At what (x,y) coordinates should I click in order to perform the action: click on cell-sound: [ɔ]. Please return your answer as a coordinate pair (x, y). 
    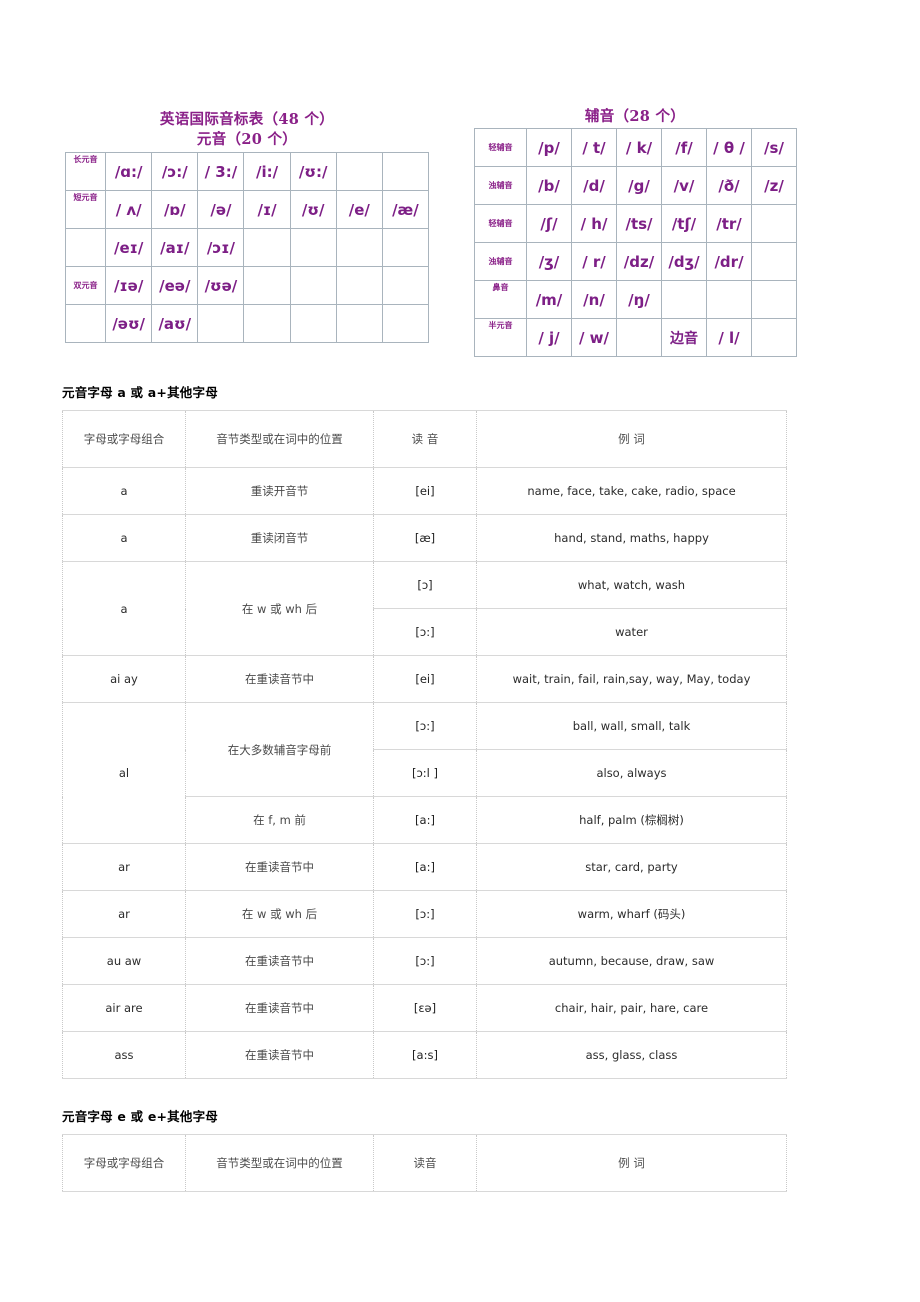
    Looking at the image, I should click on (425, 585).